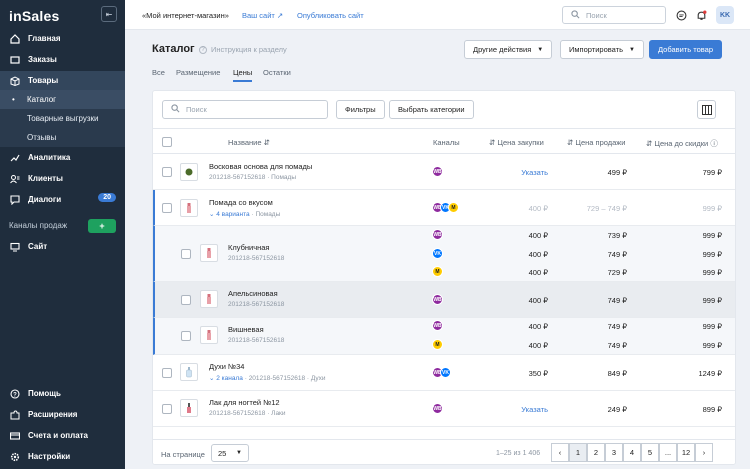 Image resolution: width=750 pixels, height=469 pixels. What do you see at coordinates (685, 49) in the screenshot?
I see `add-product-button: Добавить товар` at bounding box center [685, 49].